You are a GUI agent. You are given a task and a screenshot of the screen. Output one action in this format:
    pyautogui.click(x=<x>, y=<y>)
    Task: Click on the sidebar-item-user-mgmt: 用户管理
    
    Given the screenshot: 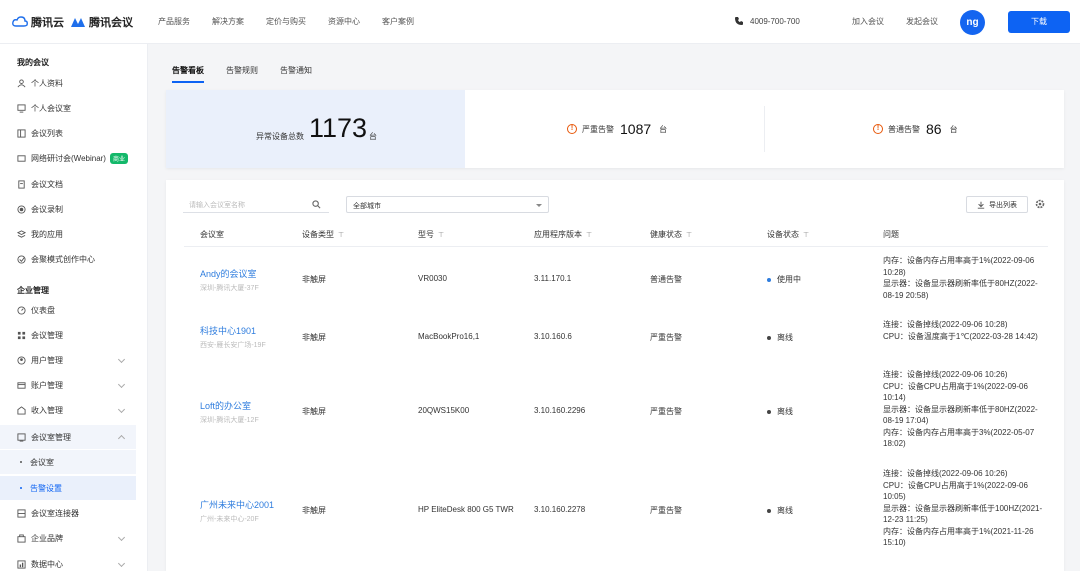 What is the action you would take?
    pyautogui.click(x=68, y=360)
    